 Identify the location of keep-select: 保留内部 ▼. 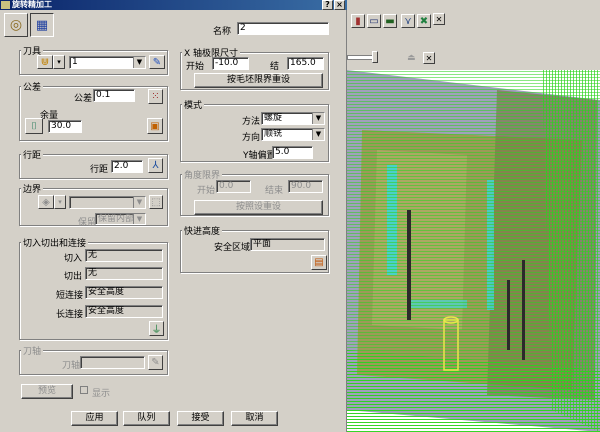
(120, 219).